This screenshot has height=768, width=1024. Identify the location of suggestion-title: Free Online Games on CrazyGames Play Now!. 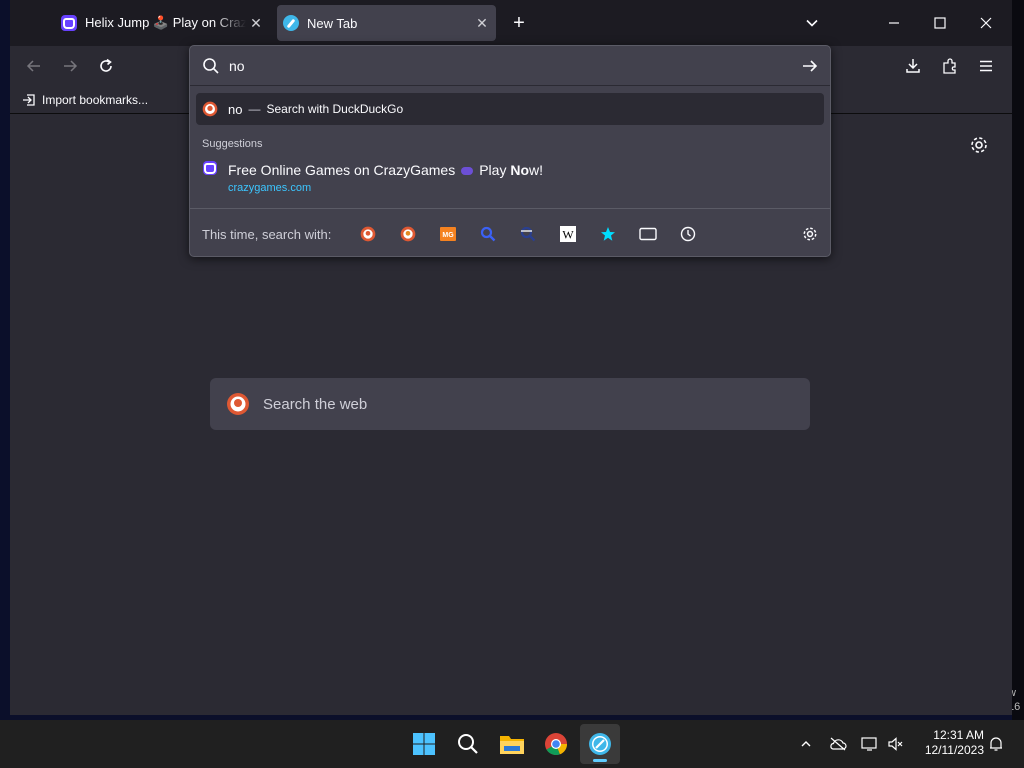
(385, 170).